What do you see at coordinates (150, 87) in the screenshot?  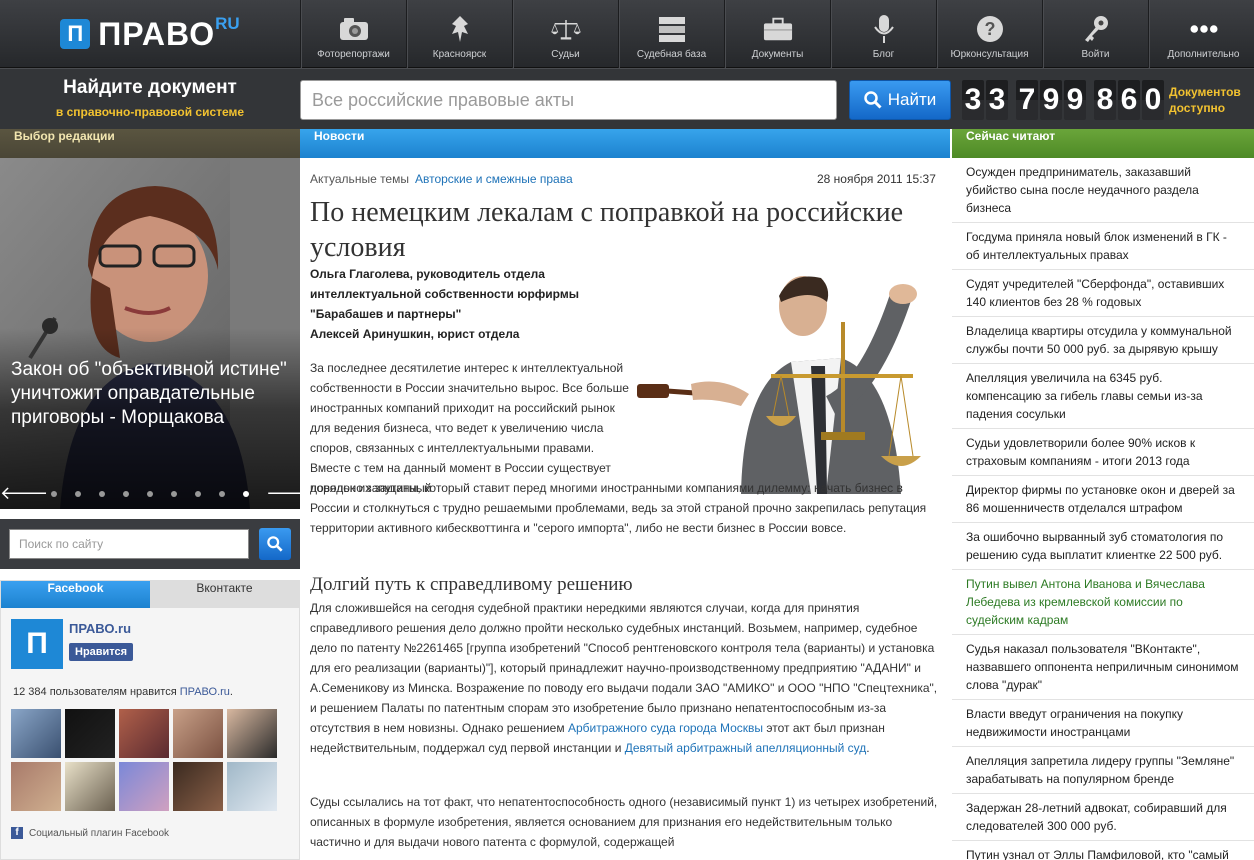 I see `find-document-title: Найдите документ` at bounding box center [150, 87].